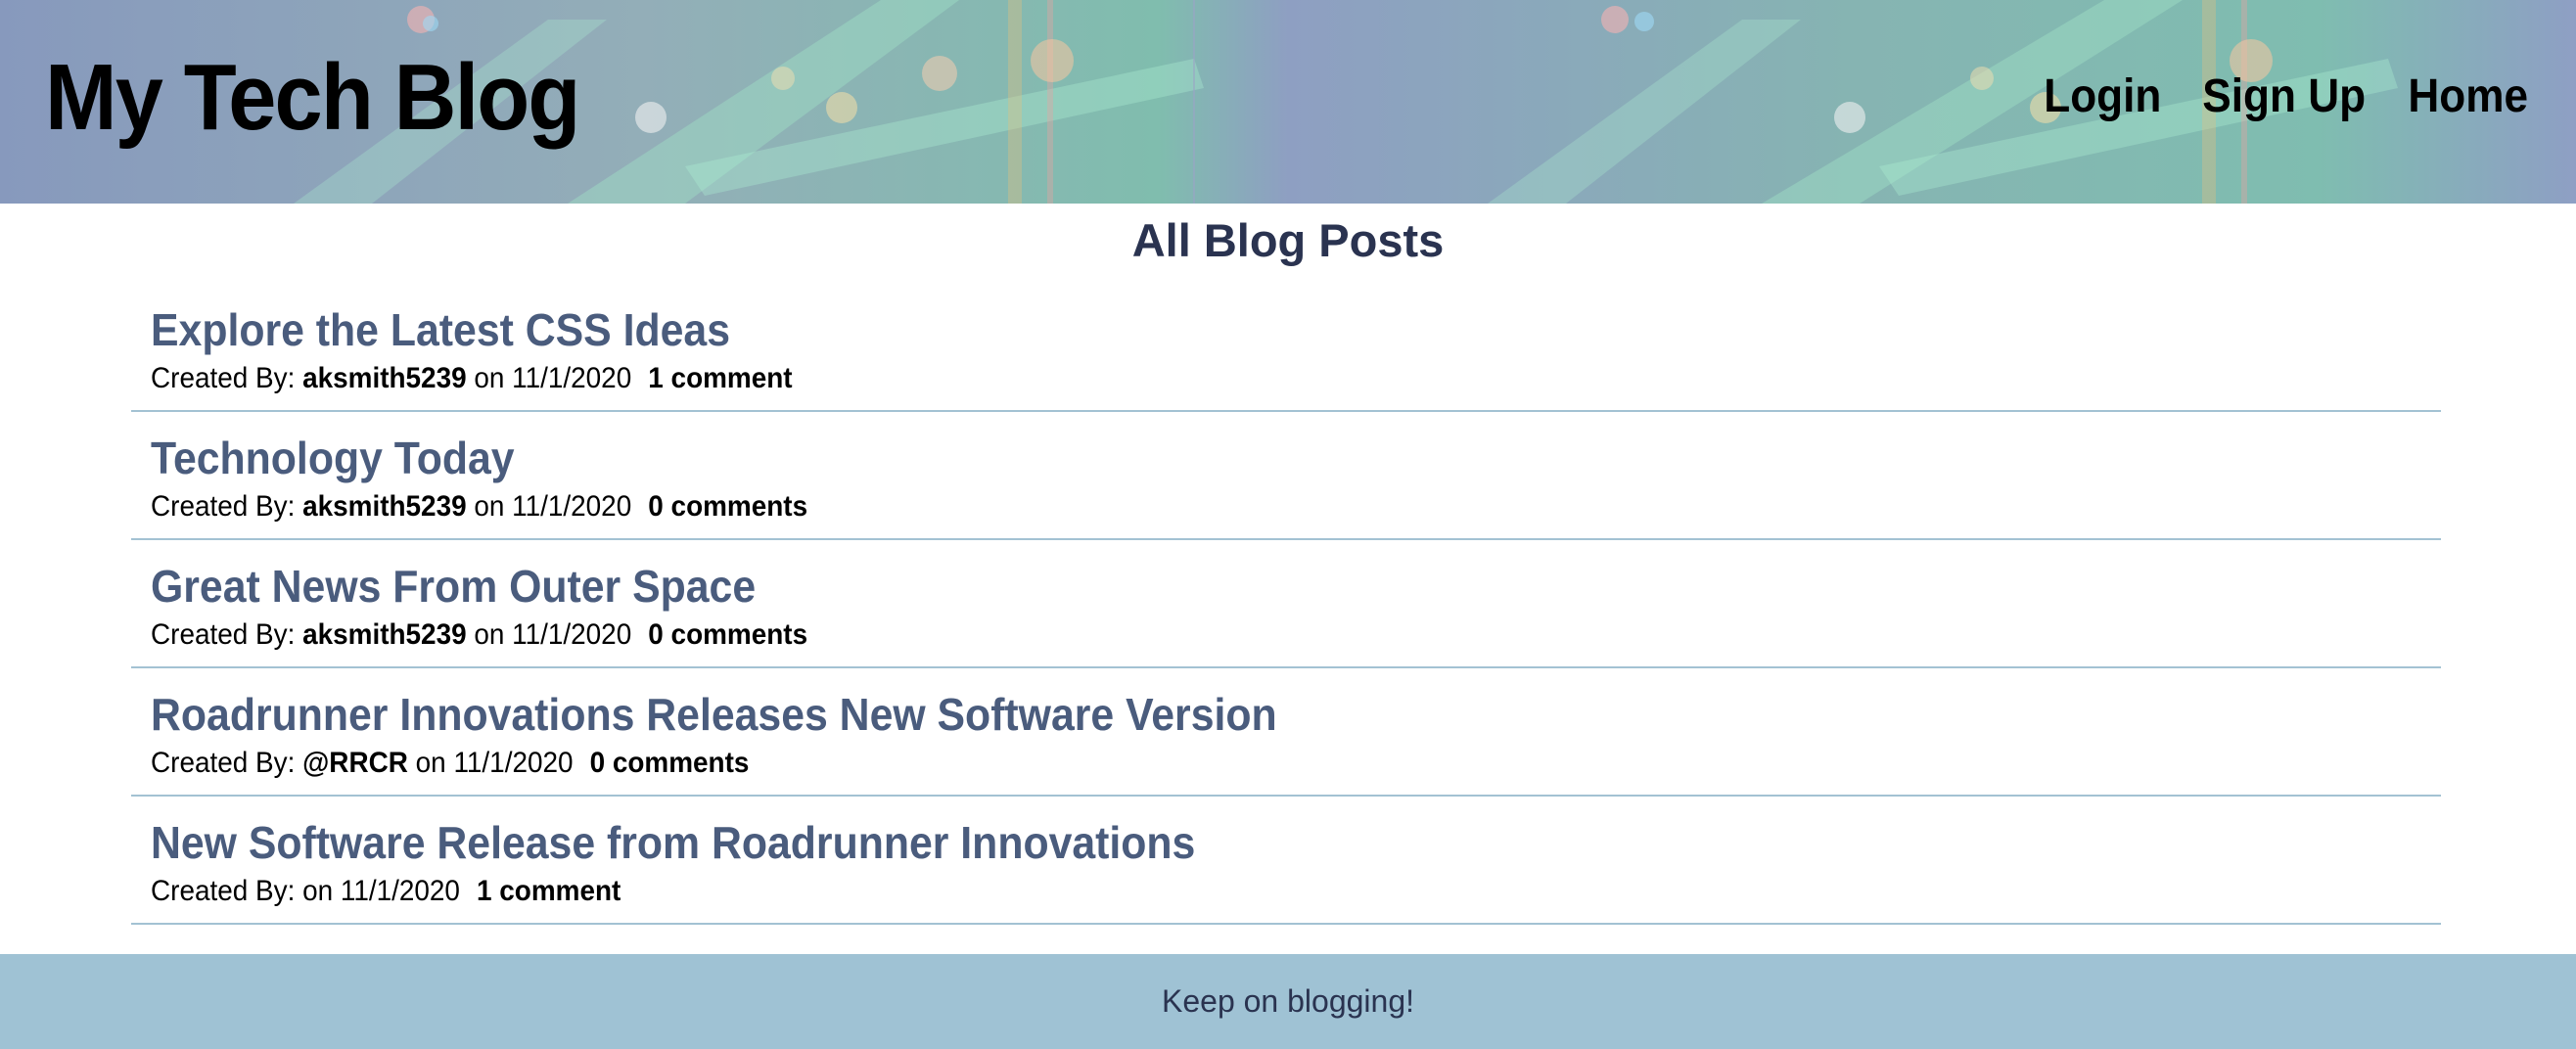  What do you see at coordinates (355, 763) in the screenshot?
I see `post-author: @RRCR` at bounding box center [355, 763].